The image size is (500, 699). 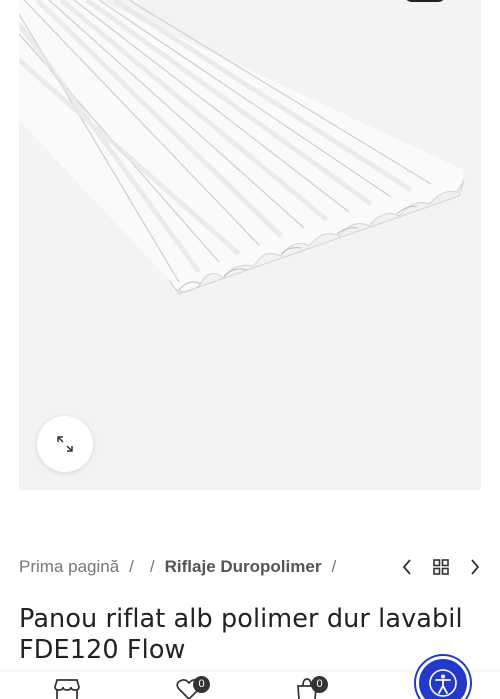 What do you see at coordinates (69, 567) in the screenshot?
I see `breadcrumb-home: Prima pagină` at bounding box center [69, 567].